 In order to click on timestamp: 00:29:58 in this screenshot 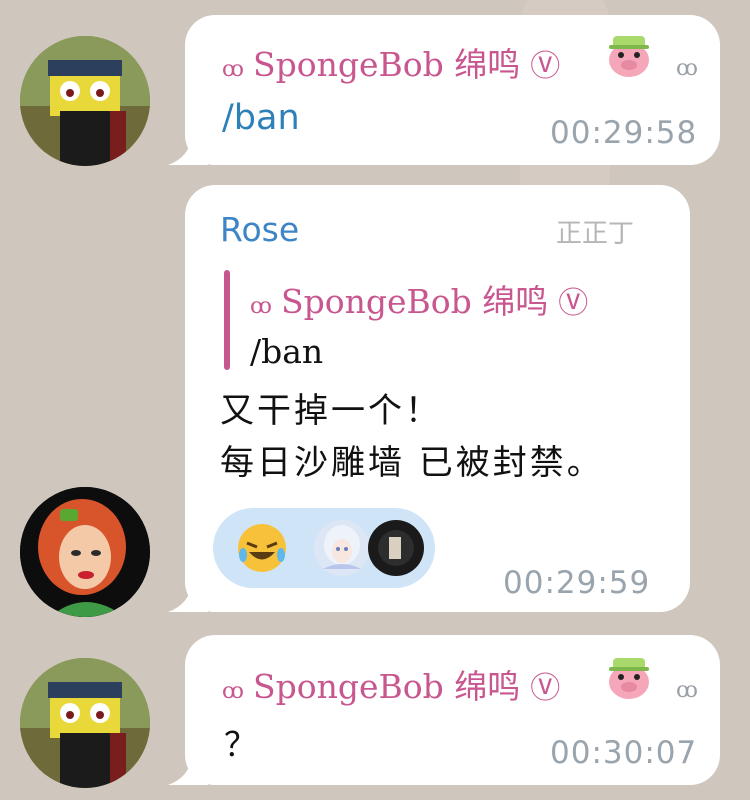, I will do `click(624, 133)`.